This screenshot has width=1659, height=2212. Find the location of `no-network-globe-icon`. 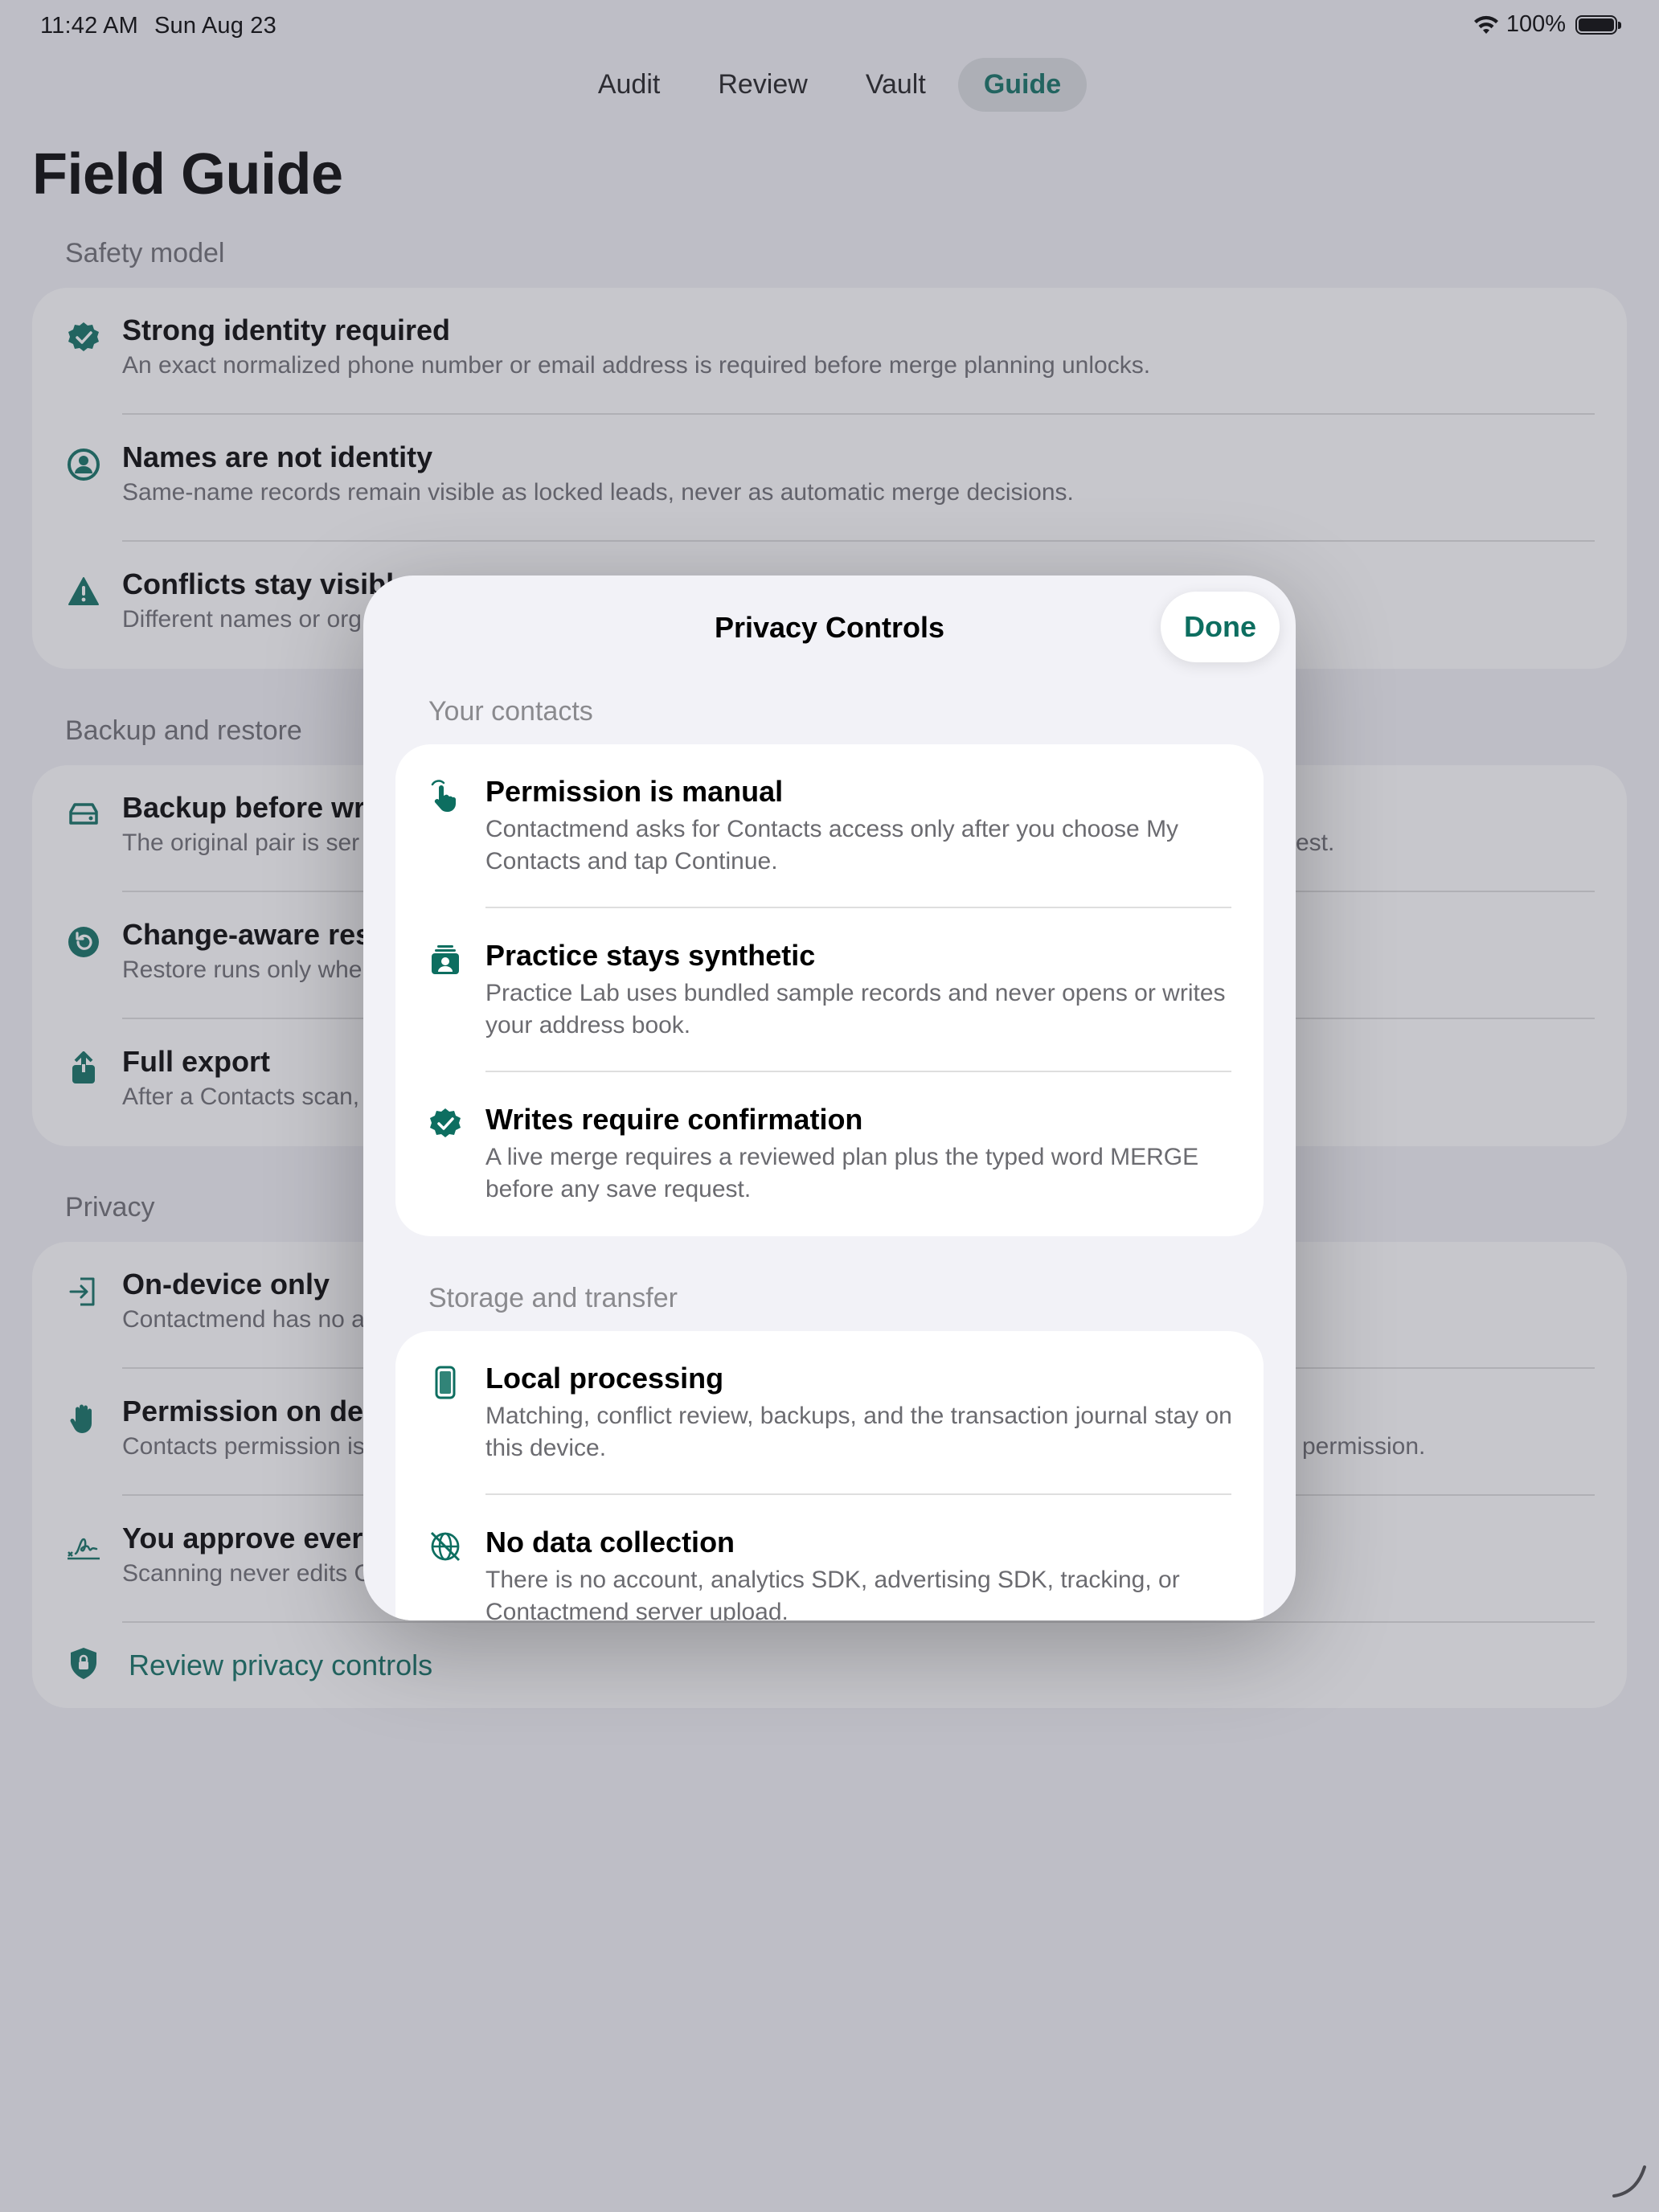

no-network-globe-icon is located at coordinates (445, 1546).